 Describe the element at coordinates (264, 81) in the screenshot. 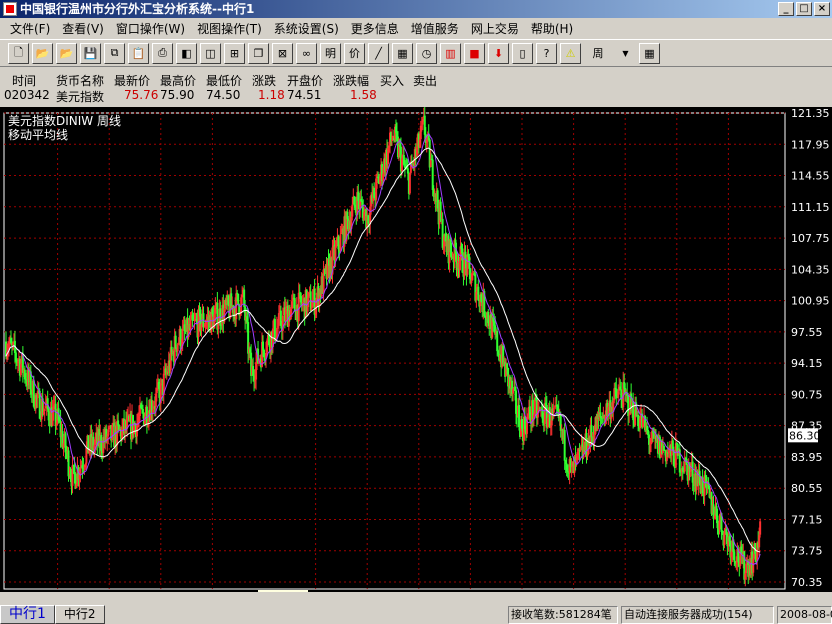

I see `quote-header-5: 涨跌` at that location.